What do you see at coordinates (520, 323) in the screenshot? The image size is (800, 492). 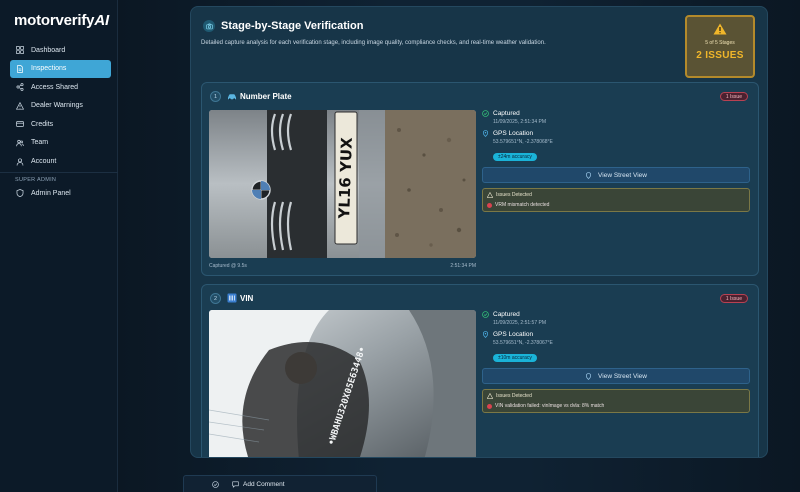 I see `captured-time: 11/09/2025, 2:51:57 PM` at bounding box center [520, 323].